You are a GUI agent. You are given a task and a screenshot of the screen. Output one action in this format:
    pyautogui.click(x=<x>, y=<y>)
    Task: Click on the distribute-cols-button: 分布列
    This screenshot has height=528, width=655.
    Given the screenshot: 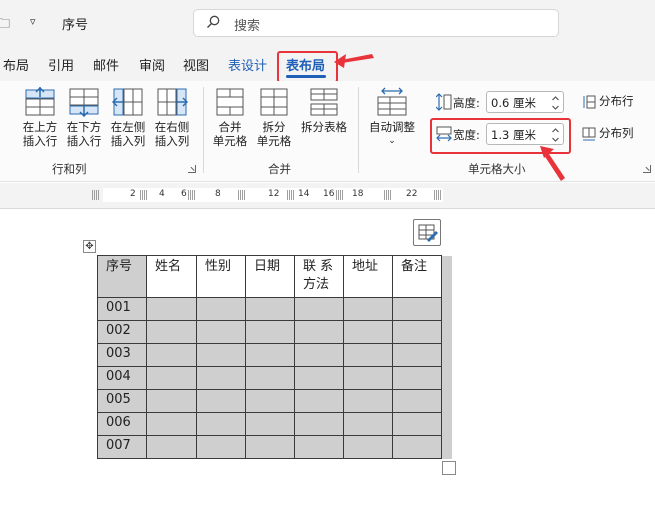 What is the action you would take?
    pyautogui.click(x=608, y=133)
    